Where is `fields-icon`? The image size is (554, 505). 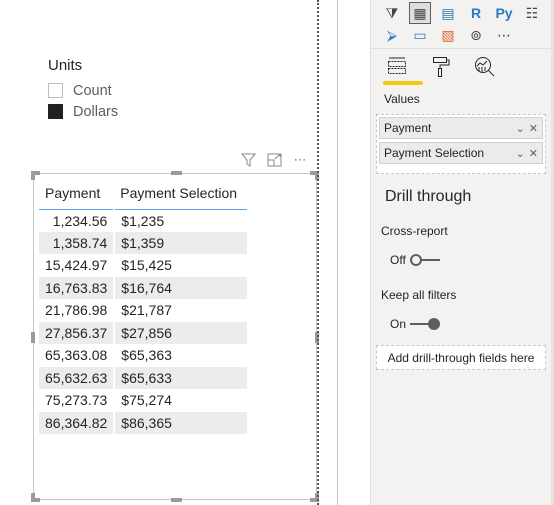
fields-icon is located at coordinates (397, 65).